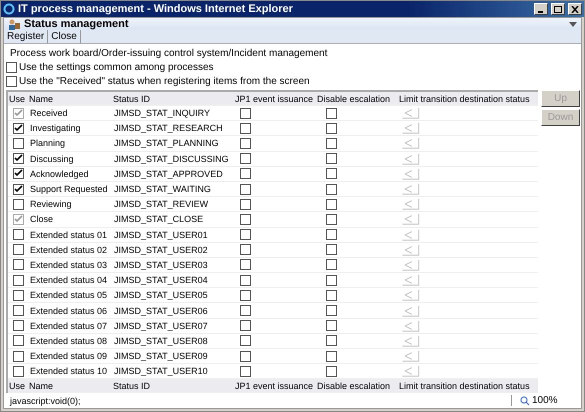 This screenshot has width=585, height=412. What do you see at coordinates (131, 386) in the screenshot?
I see `column-footer: Status ID` at bounding box center [131, 386].